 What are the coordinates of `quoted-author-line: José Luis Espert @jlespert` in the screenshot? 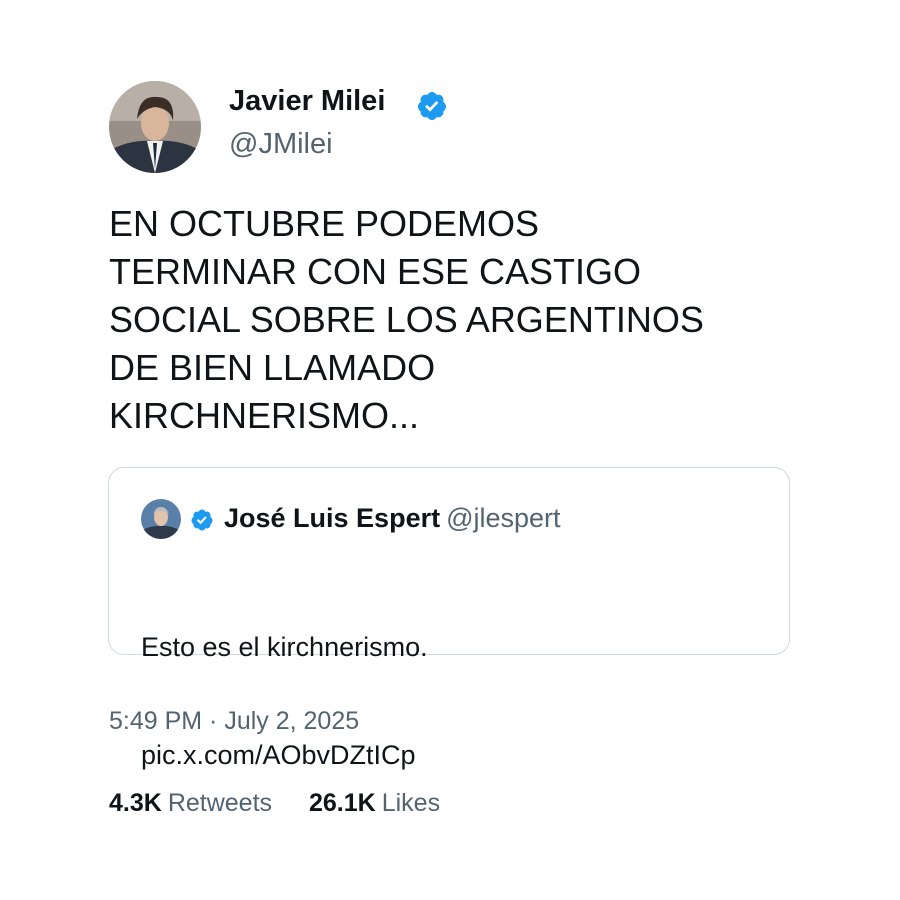 It's located at (392, 518).